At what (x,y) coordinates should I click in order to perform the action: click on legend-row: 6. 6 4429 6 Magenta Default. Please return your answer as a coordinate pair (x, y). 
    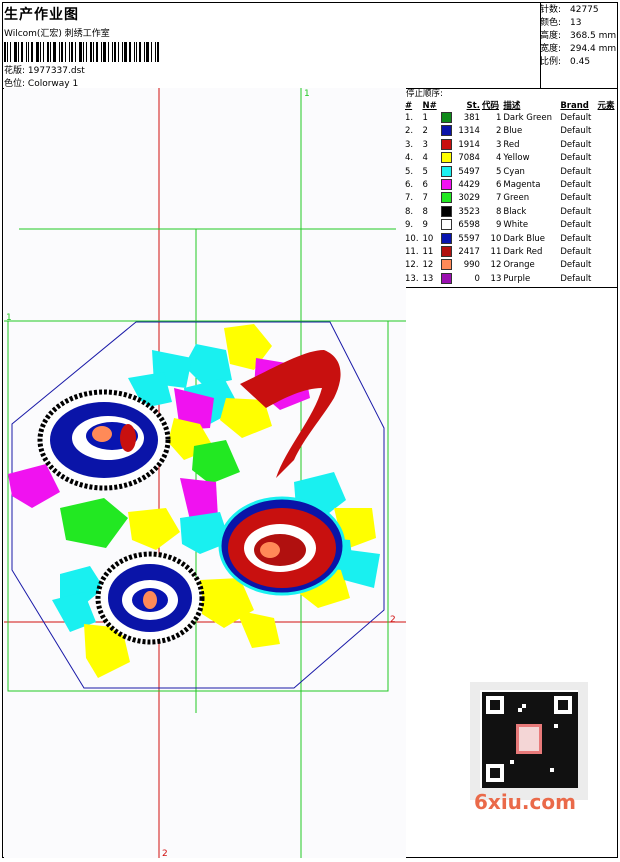
    Looking at the image, I should click on (511, 185).